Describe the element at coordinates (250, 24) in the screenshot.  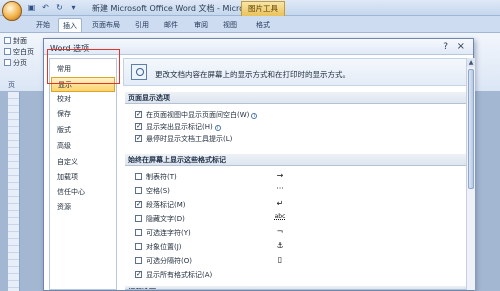
I see `ribbon-tab-bar: 开始 插入 页面布局 引用 邮件 审阅 视图 格式` at that location.